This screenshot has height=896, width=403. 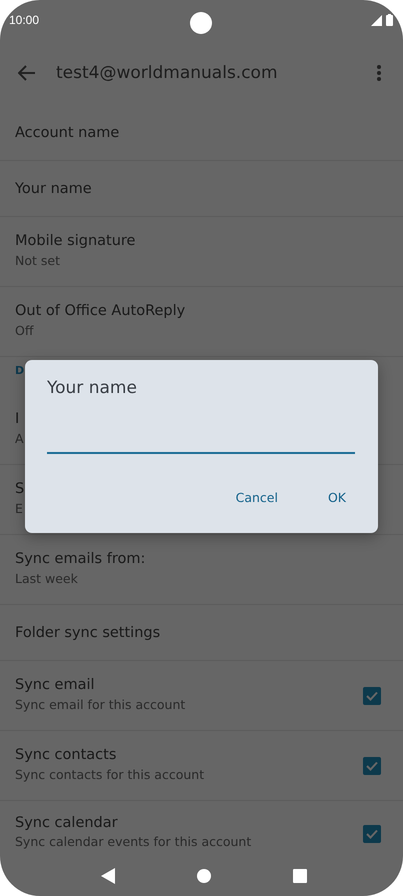 What do you see at coordinates (24, 20) in the screenshot?
I see `status-time: 10:00` at bounding box center [24, 20].